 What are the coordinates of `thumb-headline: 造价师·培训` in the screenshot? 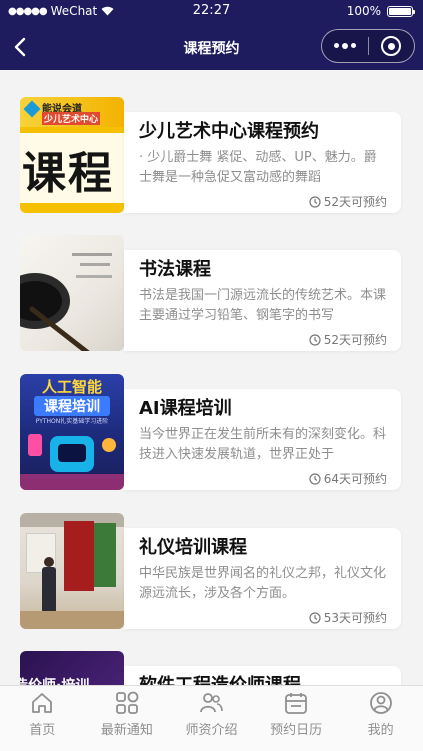 It's located at (54, 680).